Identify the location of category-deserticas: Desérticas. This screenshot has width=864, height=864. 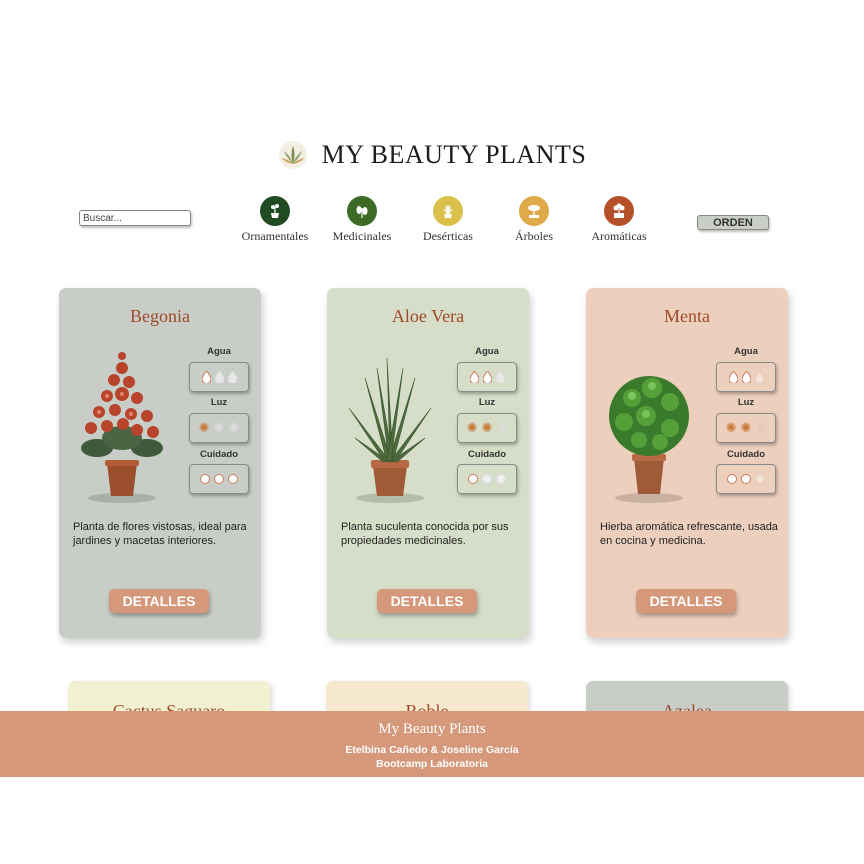
(448, 220).